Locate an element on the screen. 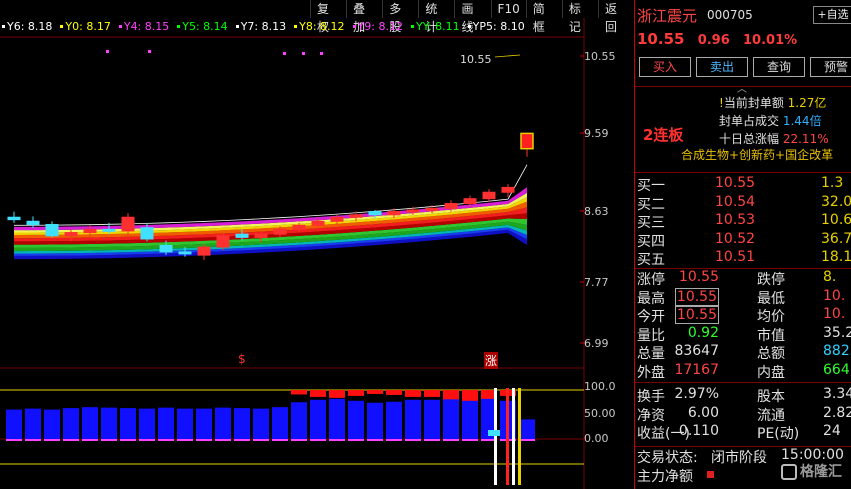  orderbook-row: 买一 10.55 1.3 is located at coordinates (743, 184).